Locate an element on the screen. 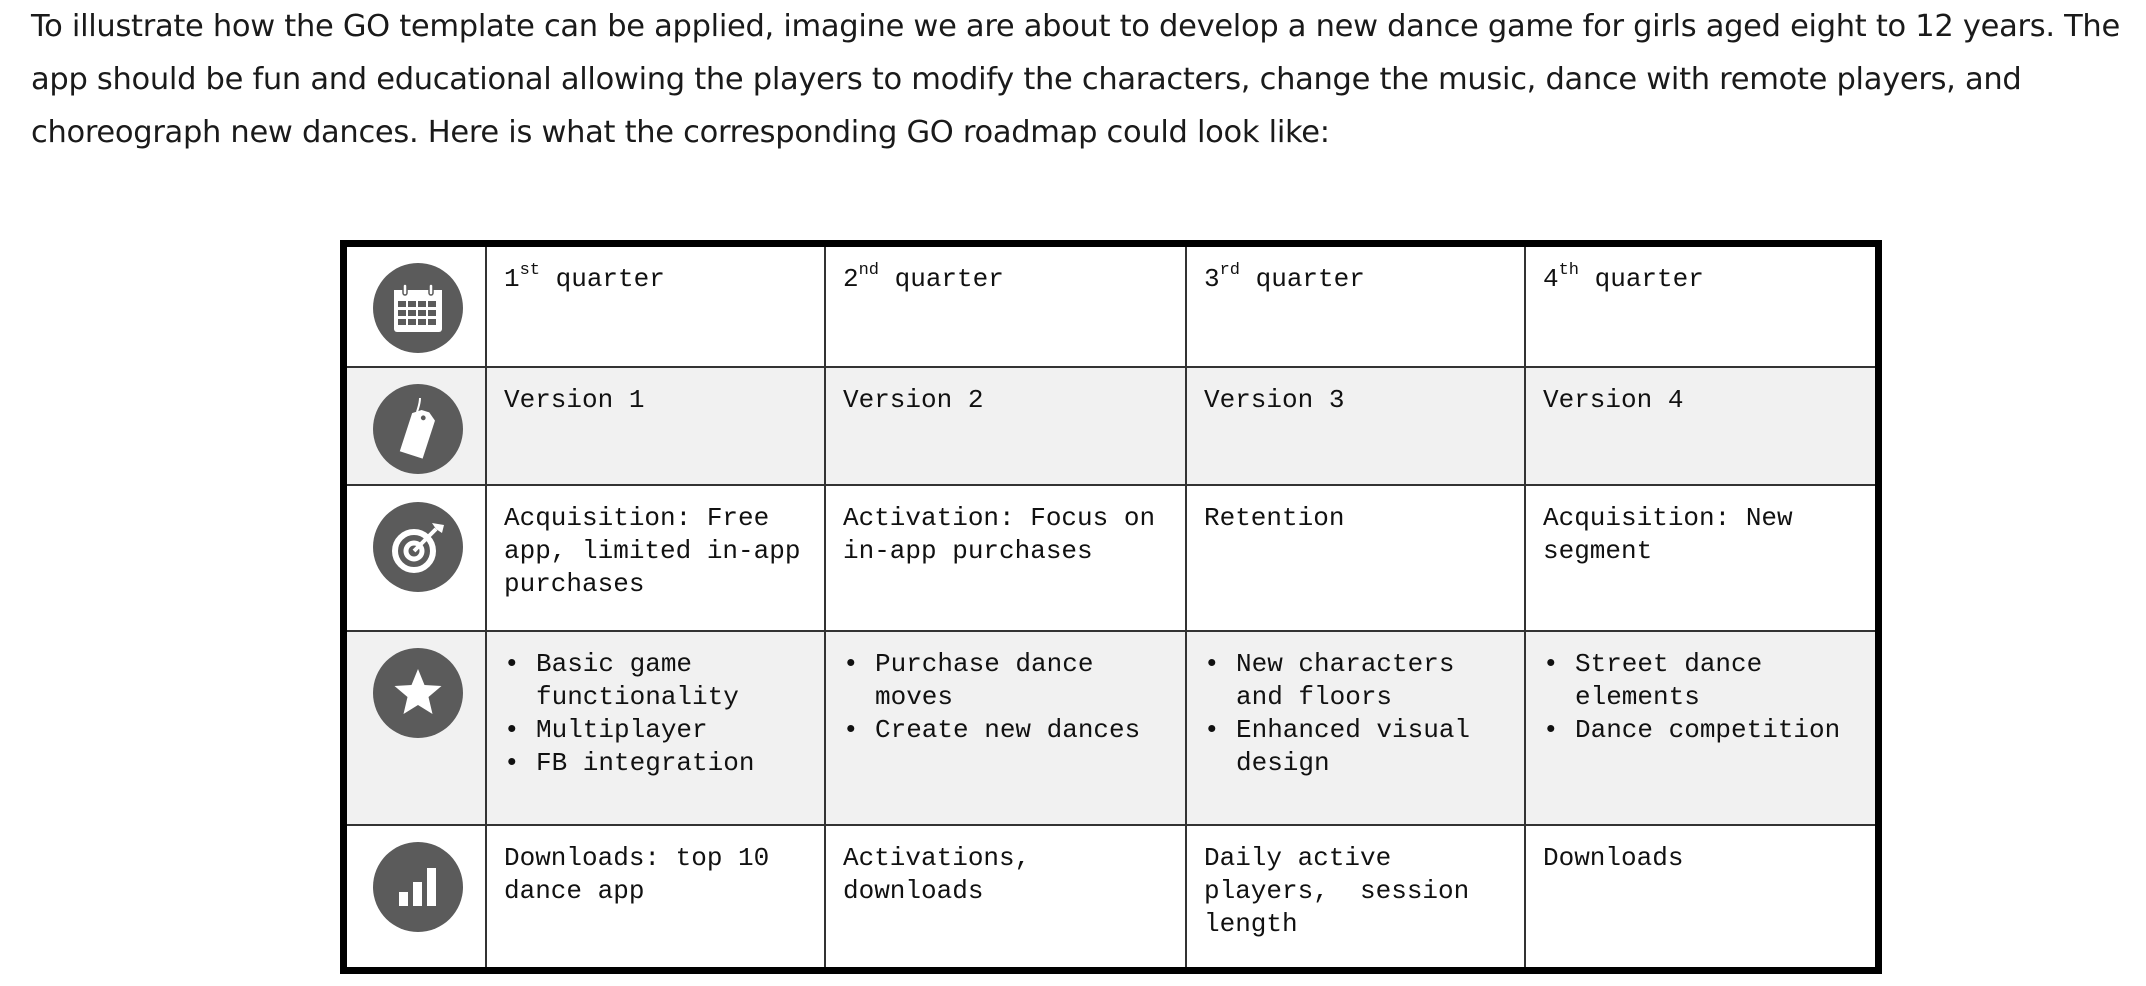  target-icon is located at coordinates (417, 547).